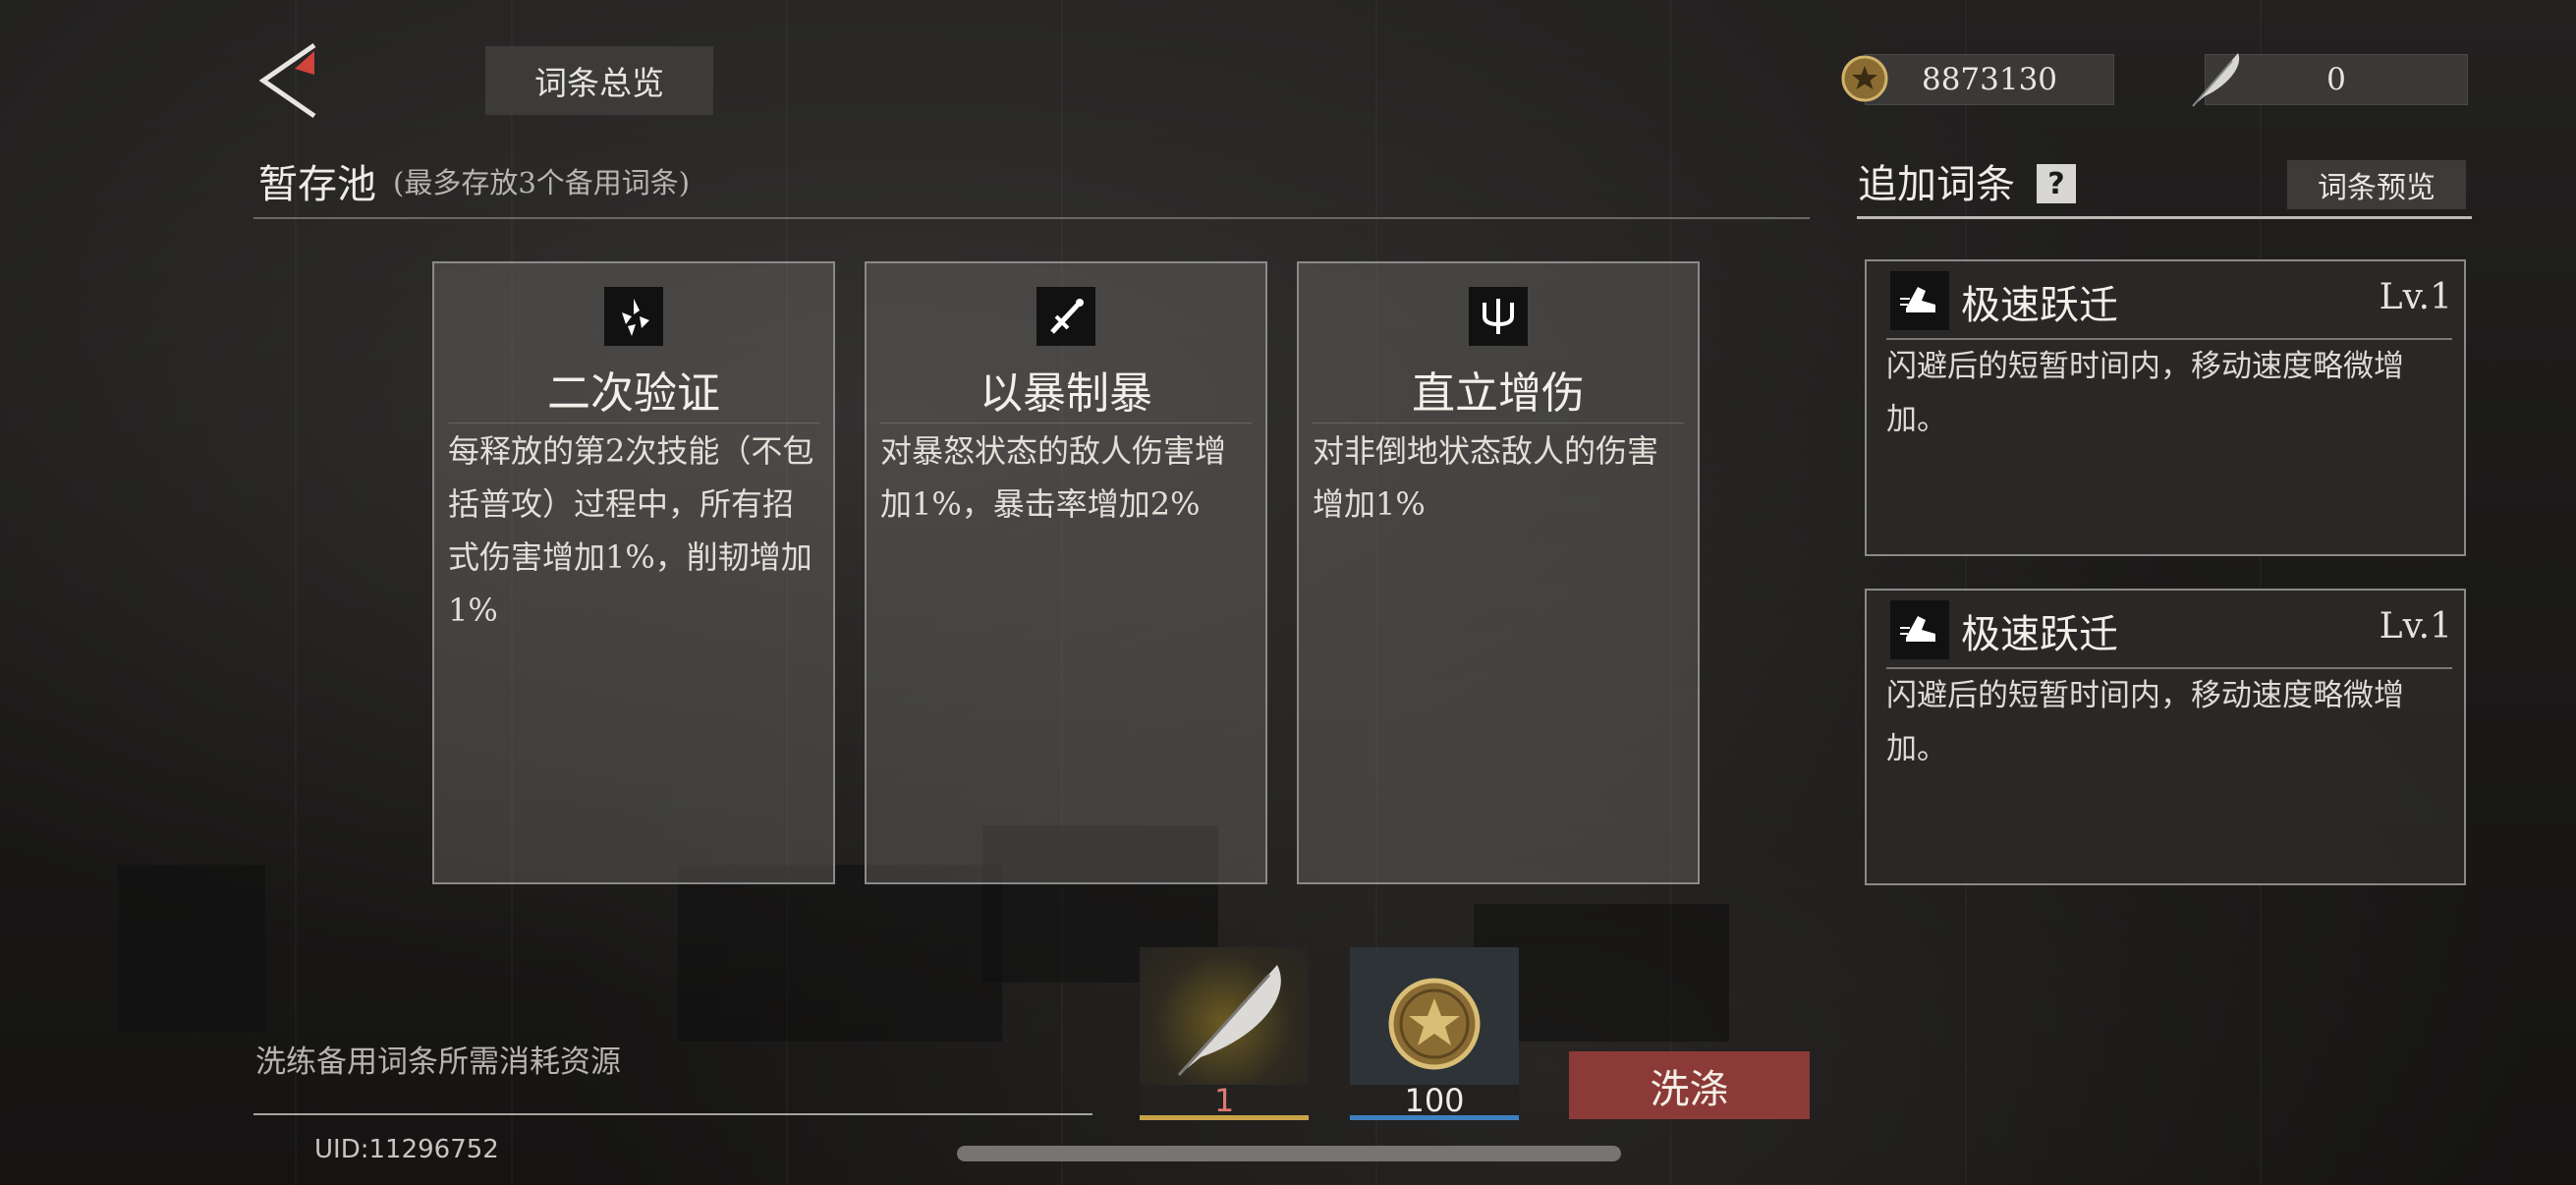  I want to click on wash-button: 洗涤, so click(1689, 1085).